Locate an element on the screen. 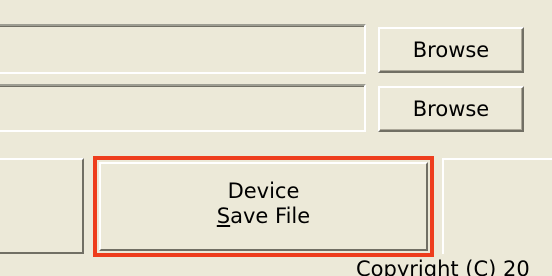  browse-button-1: Browse is located at coordinates (451, 50).